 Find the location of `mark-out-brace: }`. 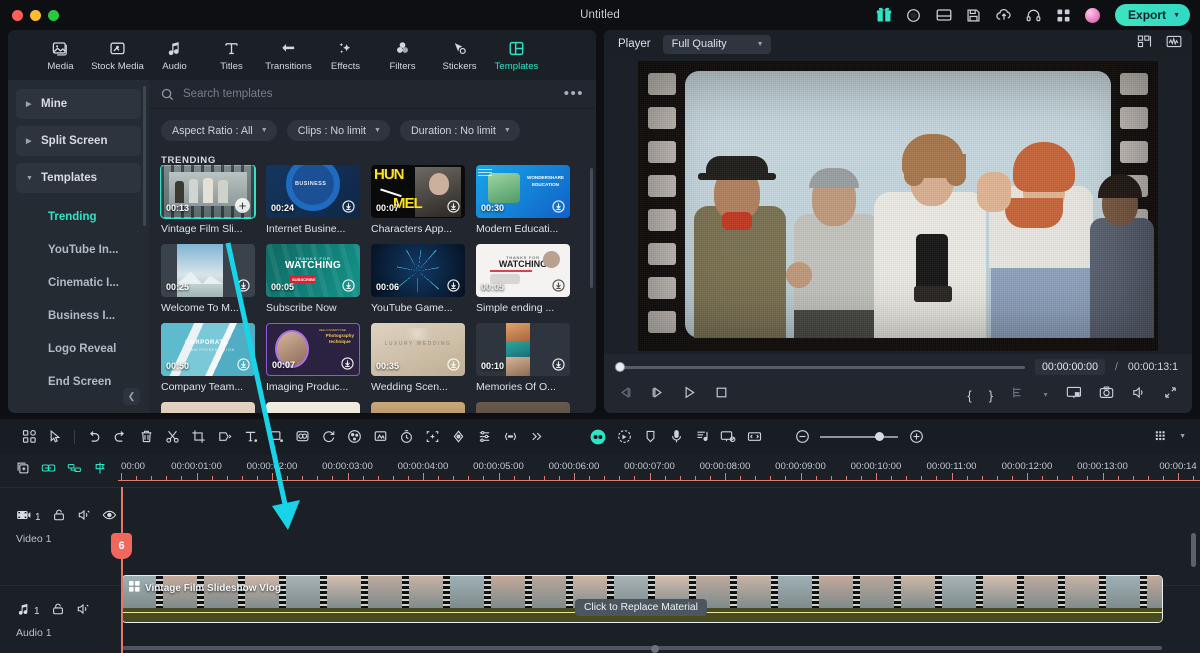

mark-out-brace: } is located at coordinates (991, 395).